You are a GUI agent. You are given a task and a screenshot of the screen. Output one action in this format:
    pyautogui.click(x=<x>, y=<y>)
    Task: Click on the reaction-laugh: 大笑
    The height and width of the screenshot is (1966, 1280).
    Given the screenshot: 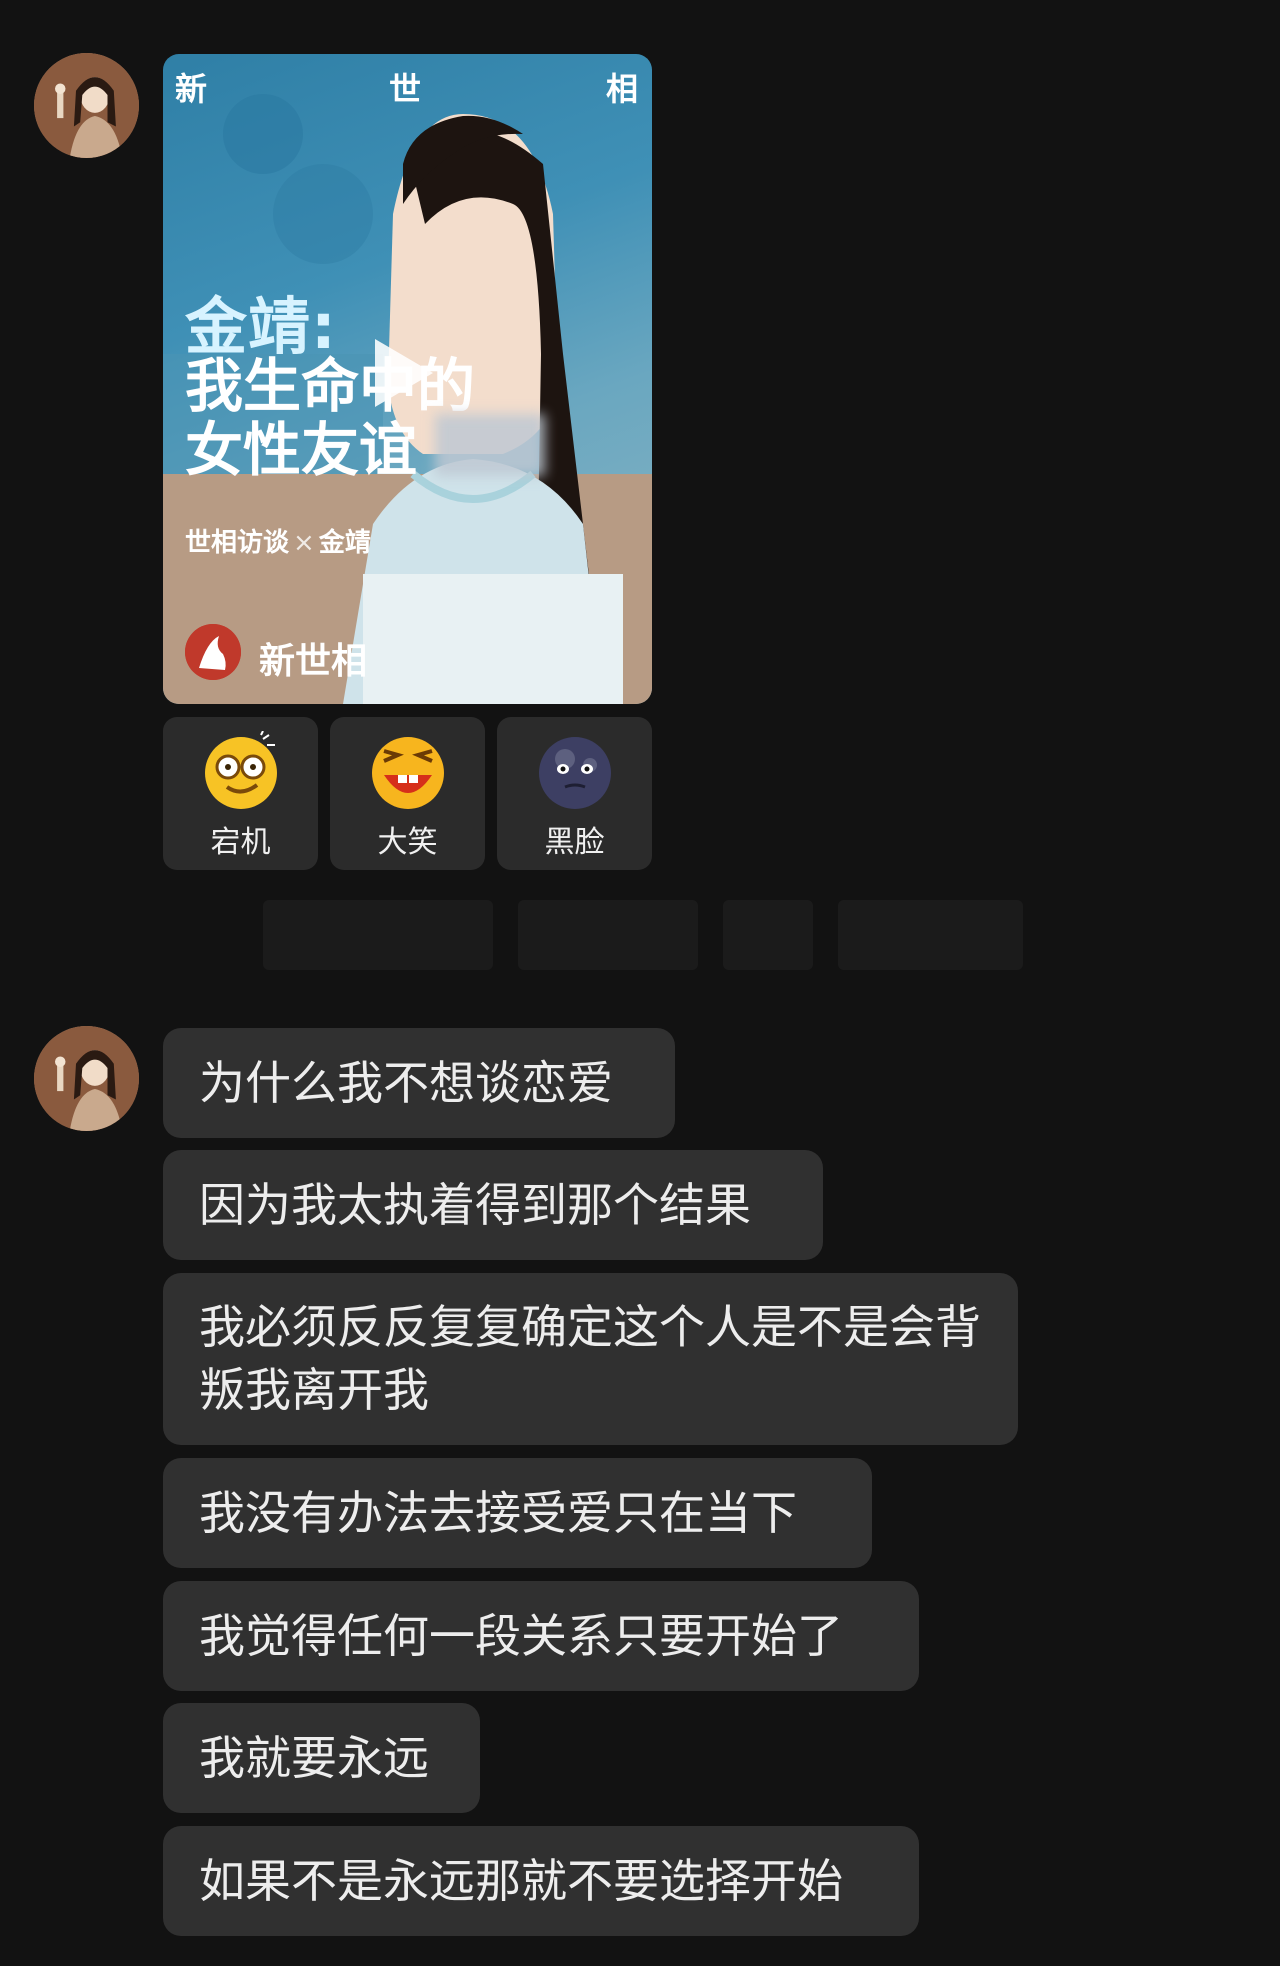 What is the action you would take?
    pyautogui.click(x=407, y=793)
    